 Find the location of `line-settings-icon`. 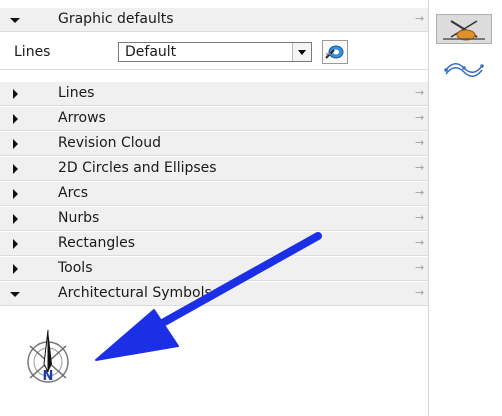

line-settings-icon is located at coordinates (334, 52).